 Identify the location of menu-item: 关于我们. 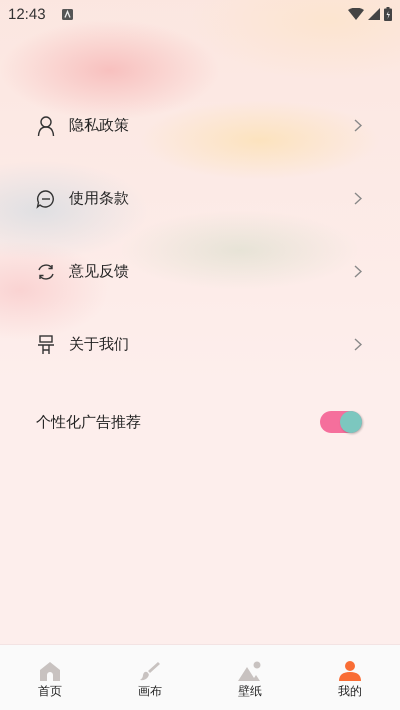
(200, 344).